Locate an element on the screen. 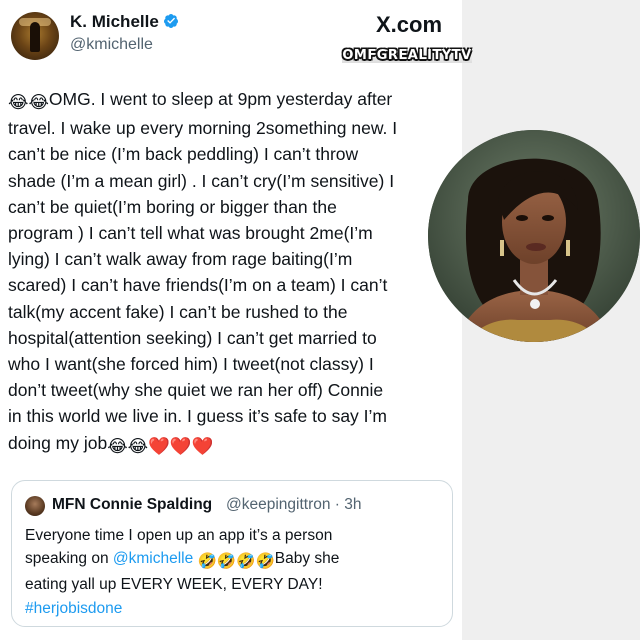 This screenshot has height=640, width=640. quoted-line: eating yall up EVERY WEEK, EVERY DAY! is located at coordinates (174, 585).